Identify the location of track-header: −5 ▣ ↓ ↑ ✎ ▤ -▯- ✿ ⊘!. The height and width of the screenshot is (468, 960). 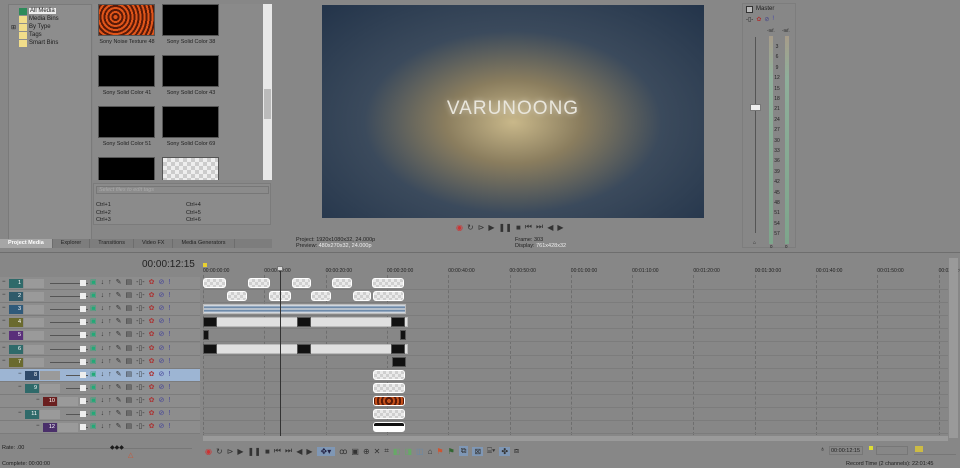
(100, 336).